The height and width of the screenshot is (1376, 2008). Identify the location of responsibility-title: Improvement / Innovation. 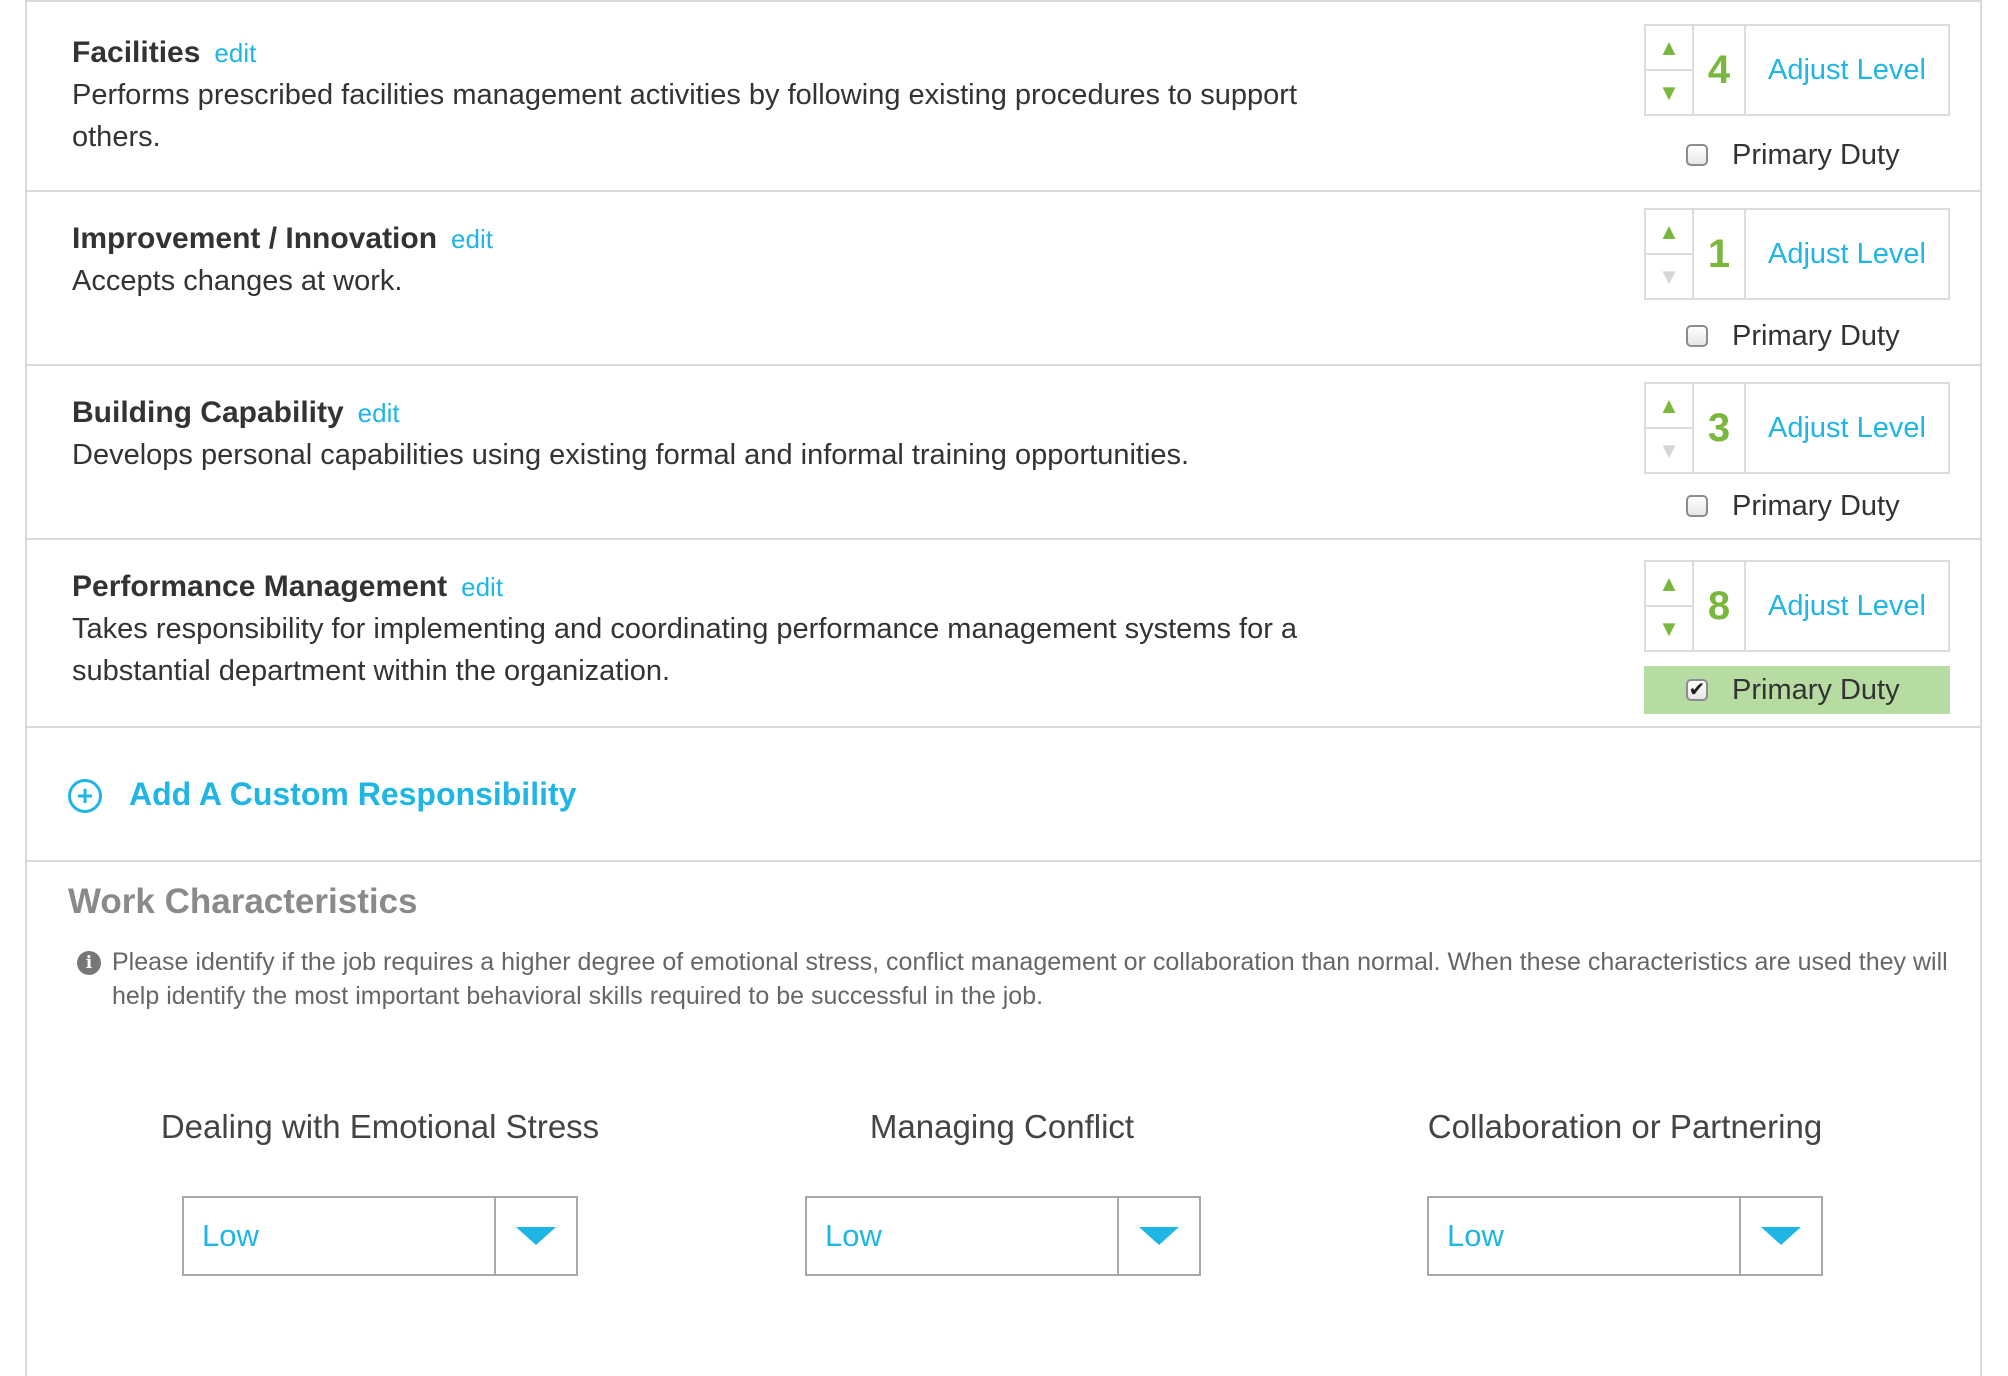
(255, 238).